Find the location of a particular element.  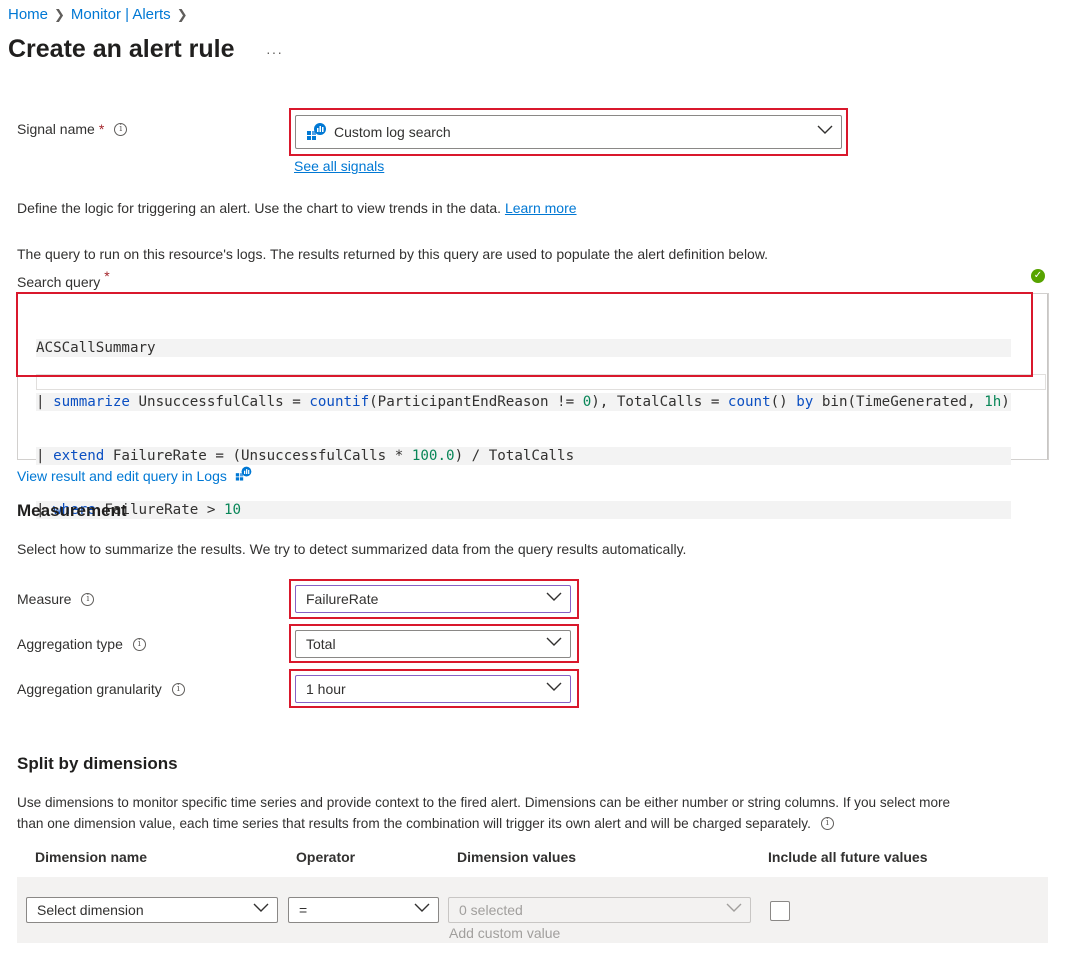

breadcrumb-monitor-alerts-link: Monitor | Alerts is located at coordinates (121, 14).